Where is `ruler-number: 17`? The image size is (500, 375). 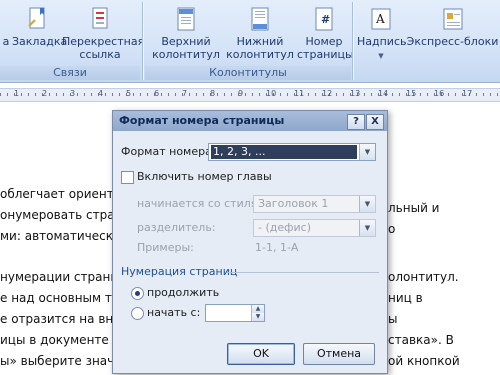 ruler-number: 17 is located at coordinates (467, 93).